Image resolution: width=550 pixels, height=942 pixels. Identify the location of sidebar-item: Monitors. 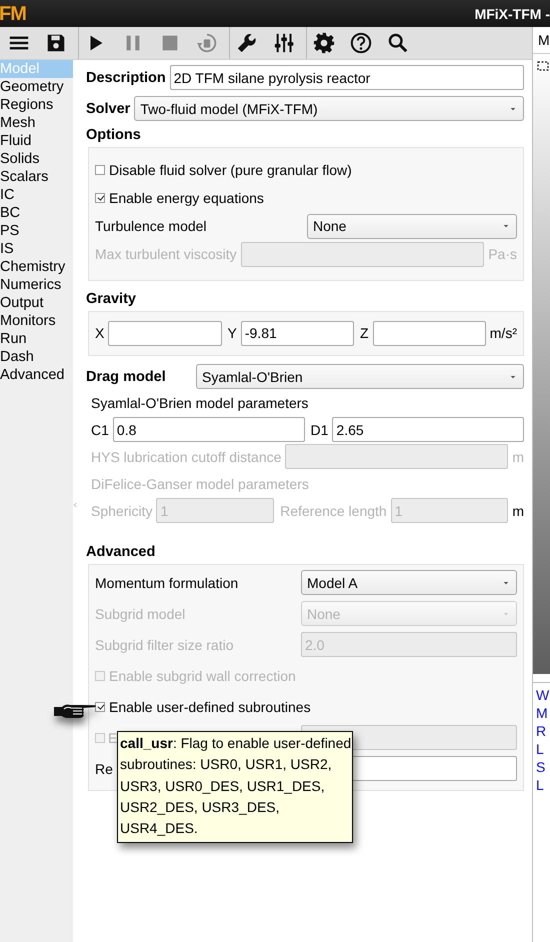
(36, 321).